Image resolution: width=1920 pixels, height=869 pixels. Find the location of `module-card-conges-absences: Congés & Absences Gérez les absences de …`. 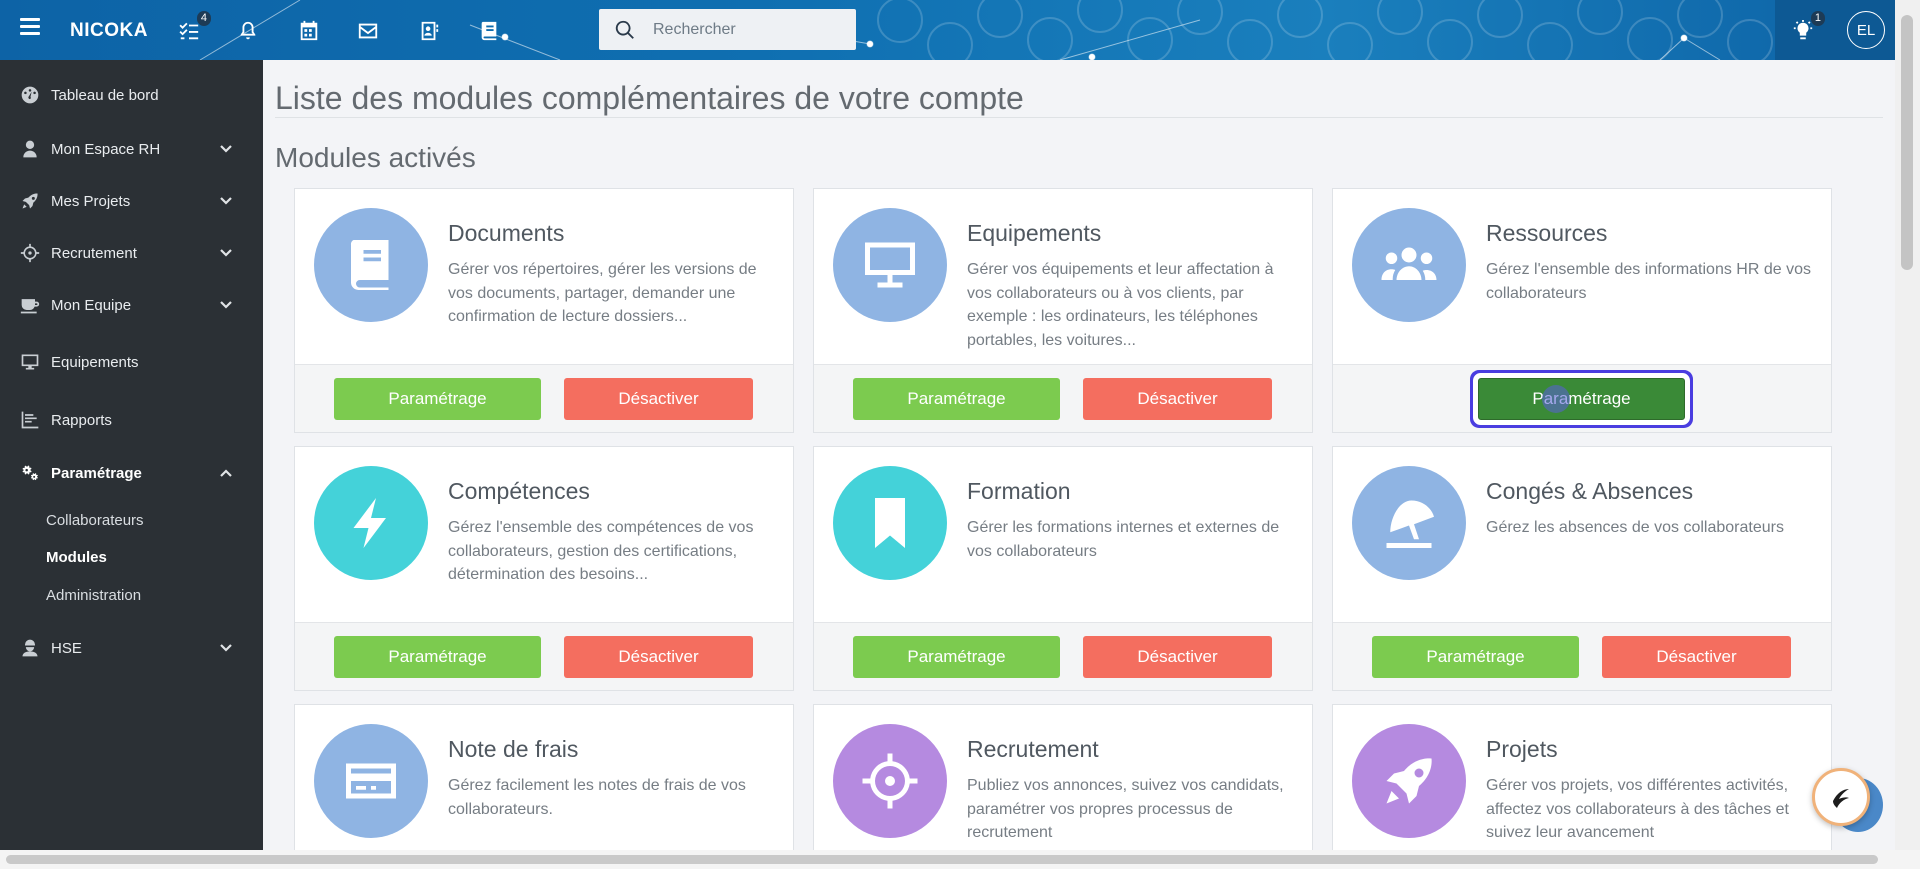

module-card-conges-absences: Congés & Absences Gérez les absences de … is located at coordinates (1582, 568).